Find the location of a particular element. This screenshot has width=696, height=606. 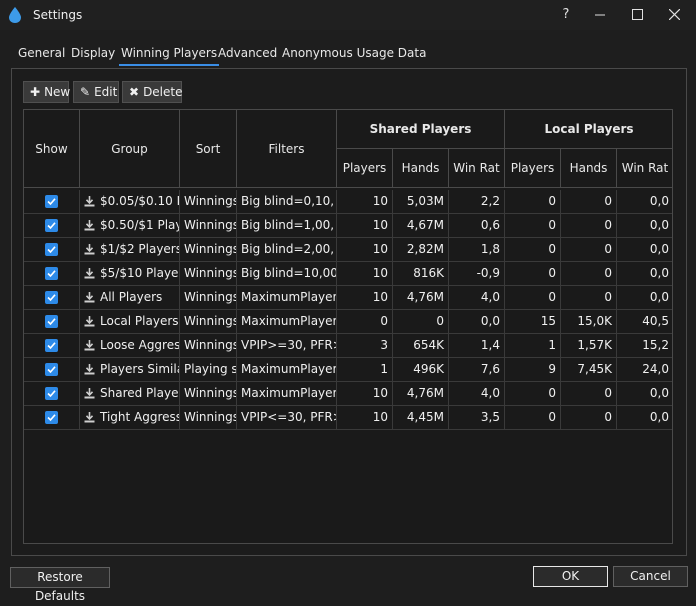

pencil-icon: ✎ is located at coordinates (85, 92).